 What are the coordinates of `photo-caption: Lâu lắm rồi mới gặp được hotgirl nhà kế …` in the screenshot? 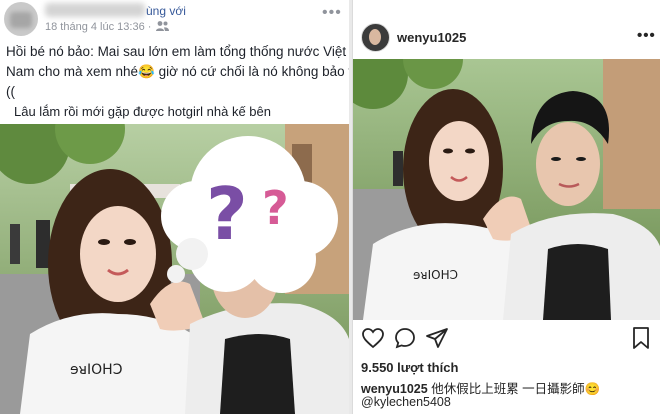 It's located at (142, 111).